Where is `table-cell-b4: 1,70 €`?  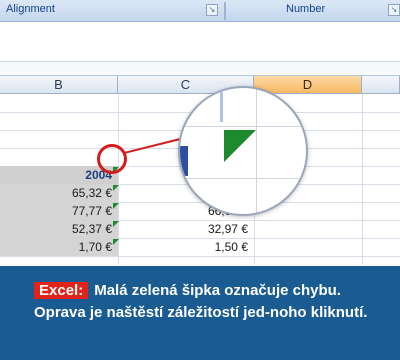 table-cell-b4: 1,70 € is located at coordinates (59, 247).